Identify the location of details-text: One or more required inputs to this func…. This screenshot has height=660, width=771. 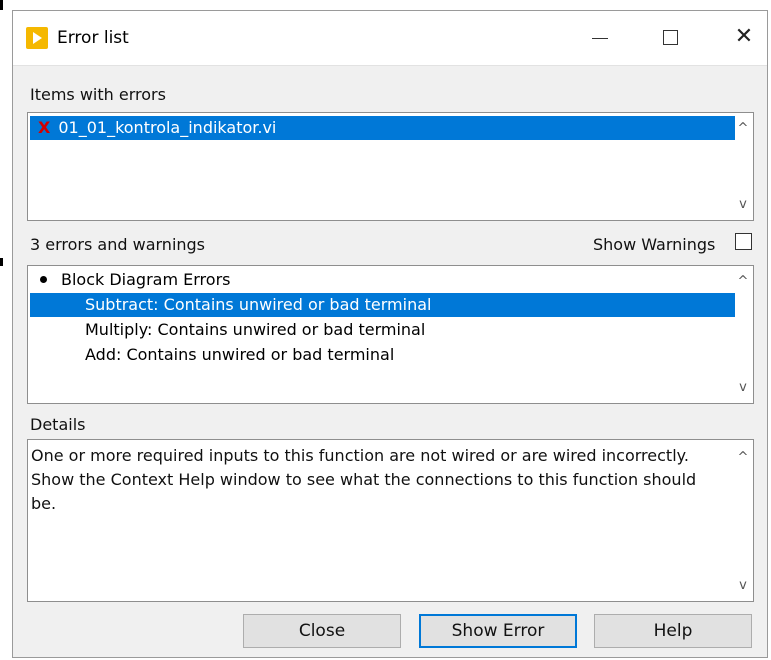
(364, 479).